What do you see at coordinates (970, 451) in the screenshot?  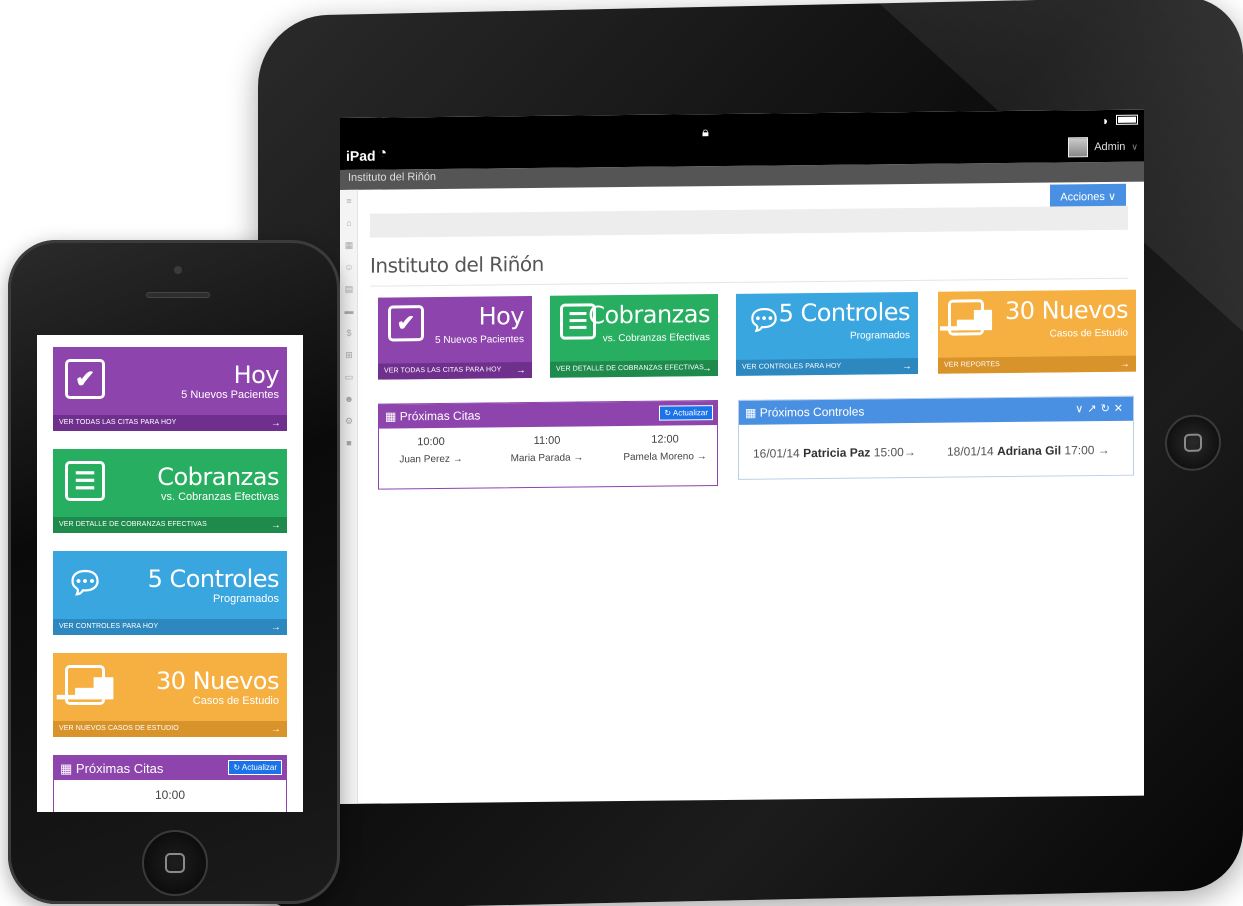 I see `control-date: 18/01/14` at bounding box center [970, 451].